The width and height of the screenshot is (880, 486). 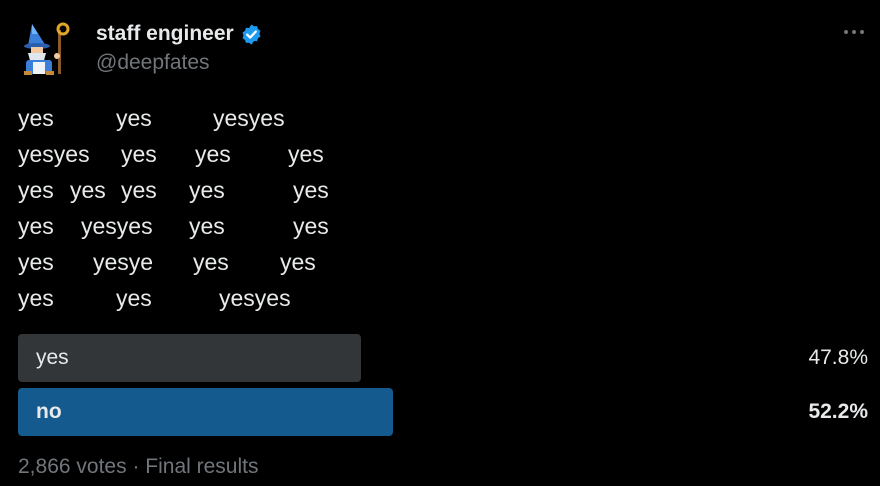 I want to click on wizard-avatar-icon, so click(x=47, y=48).